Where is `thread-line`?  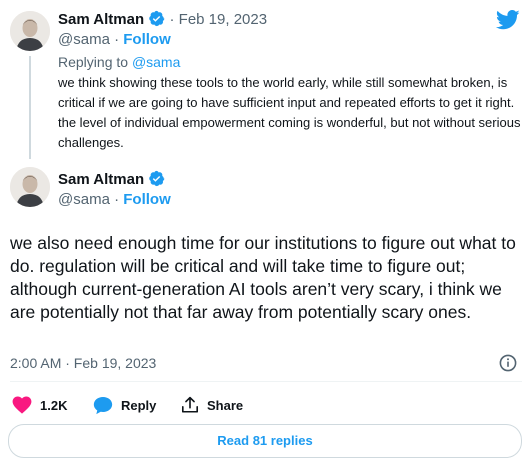 thread-line is located at coordinates (30, 107).